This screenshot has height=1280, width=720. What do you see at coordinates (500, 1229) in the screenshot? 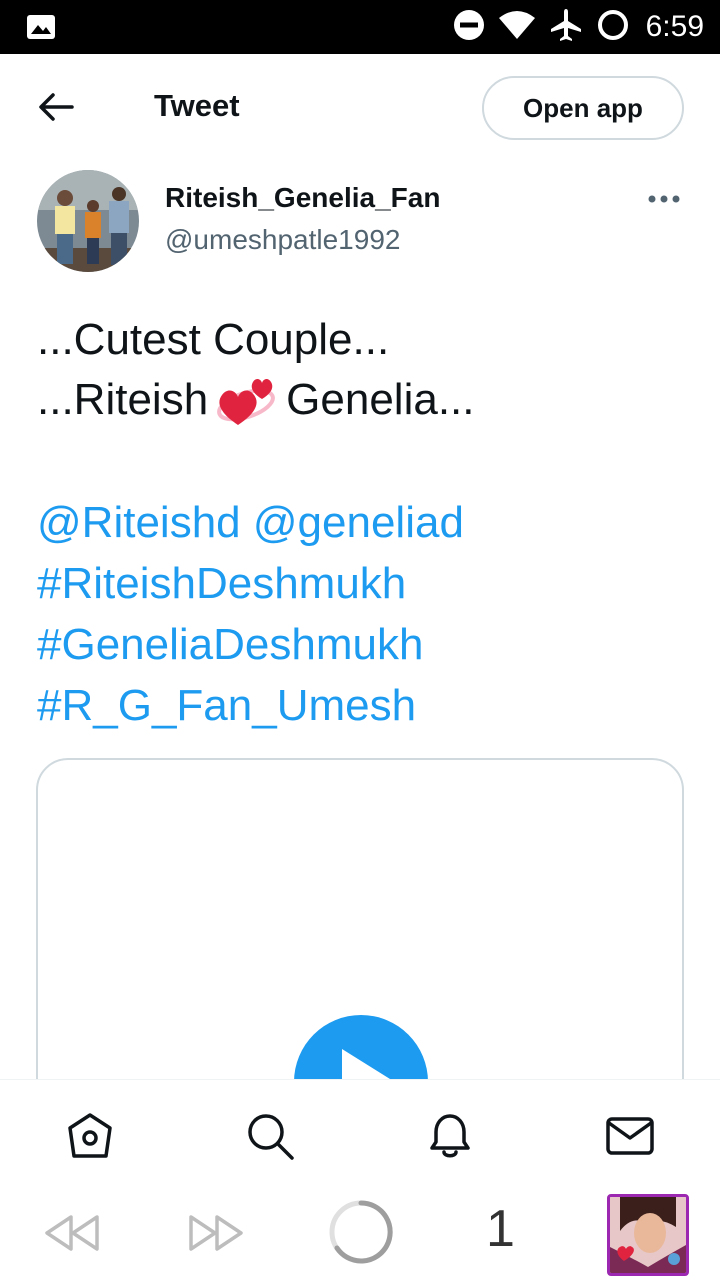
I see `count-label: 1` at bounding box center [500, 1229].